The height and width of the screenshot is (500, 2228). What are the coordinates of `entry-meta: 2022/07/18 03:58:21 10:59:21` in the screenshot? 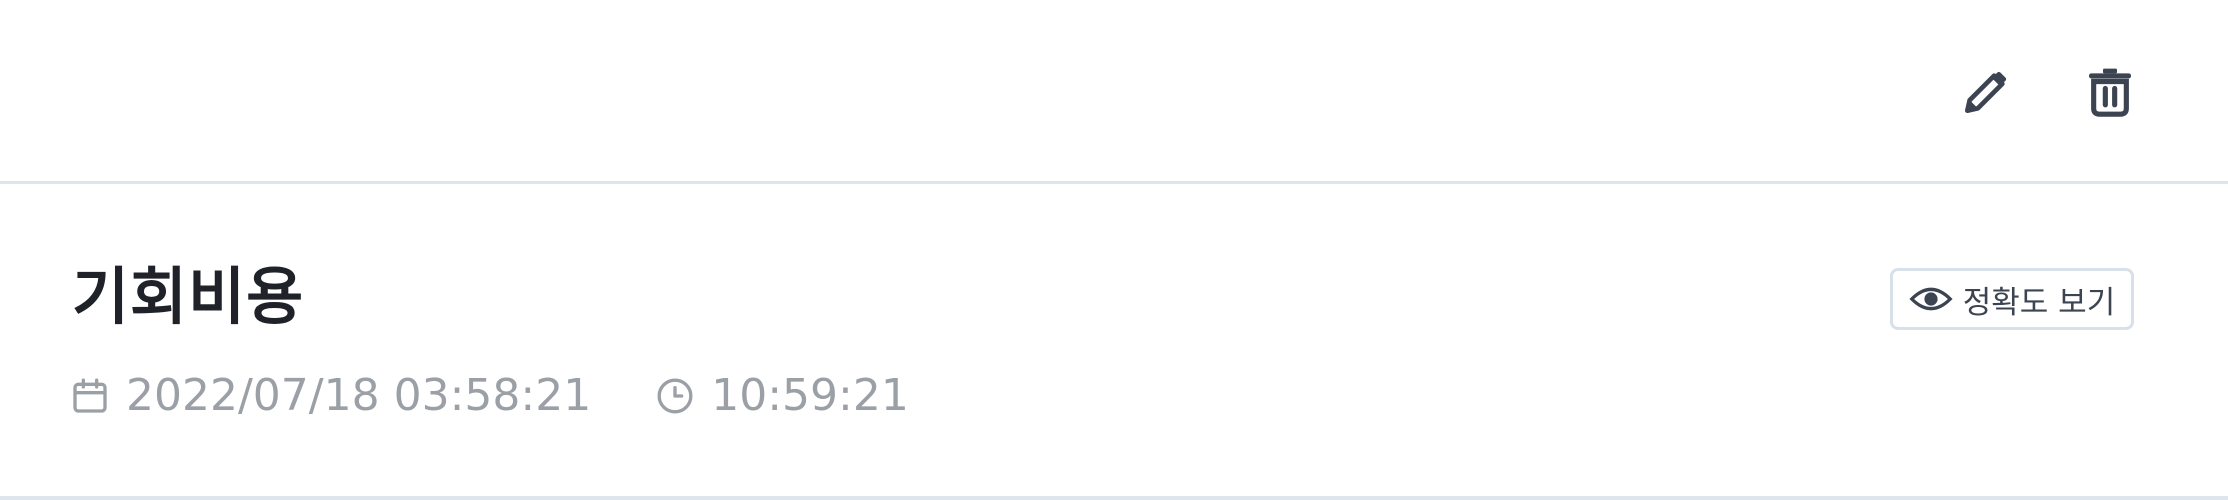 It's located at (489, 396).